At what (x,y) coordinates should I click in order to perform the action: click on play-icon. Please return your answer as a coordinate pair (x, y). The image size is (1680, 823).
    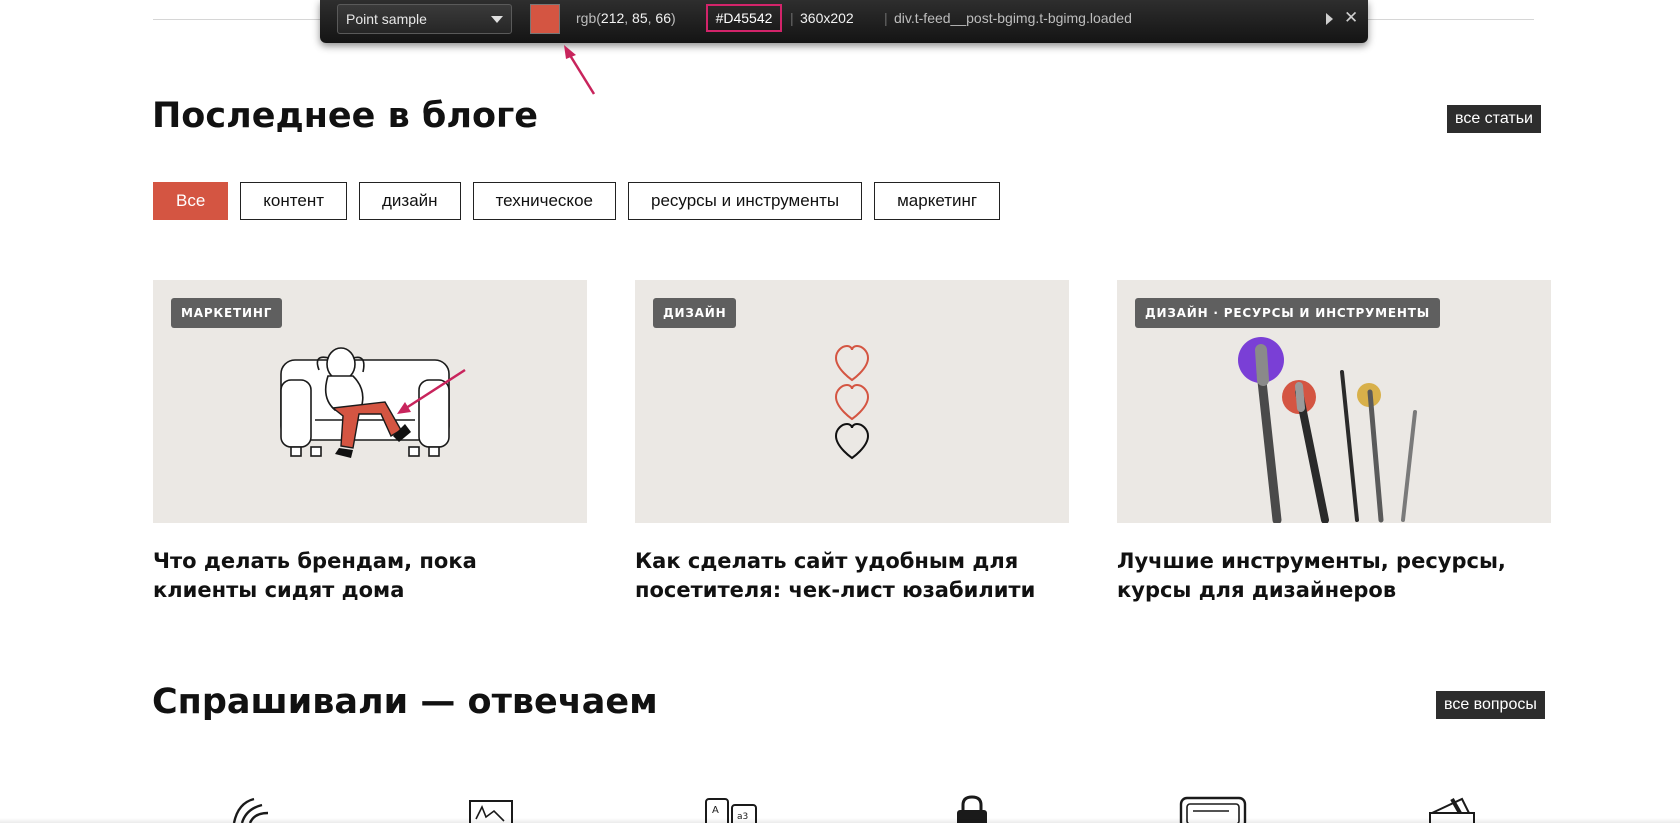
    Looking at the image, I should click on (1329, 19).